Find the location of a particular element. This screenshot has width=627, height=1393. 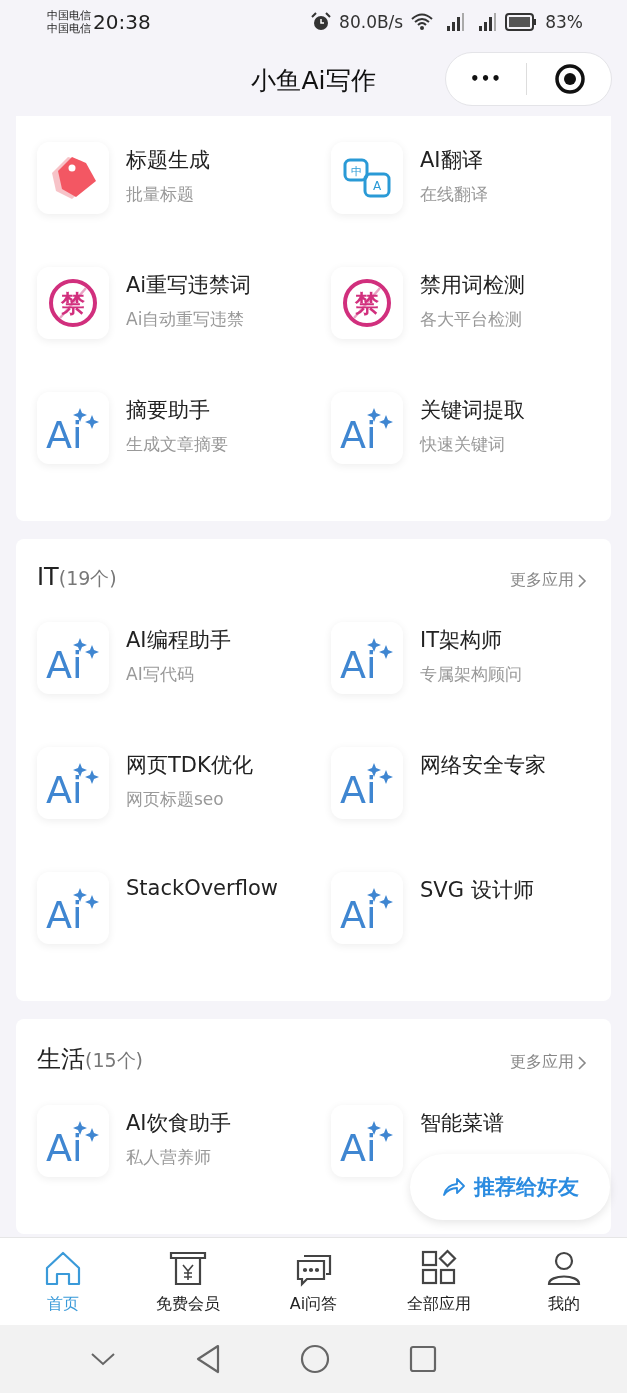

app-name: 摘要助手 is located at coordinates (177, 410).